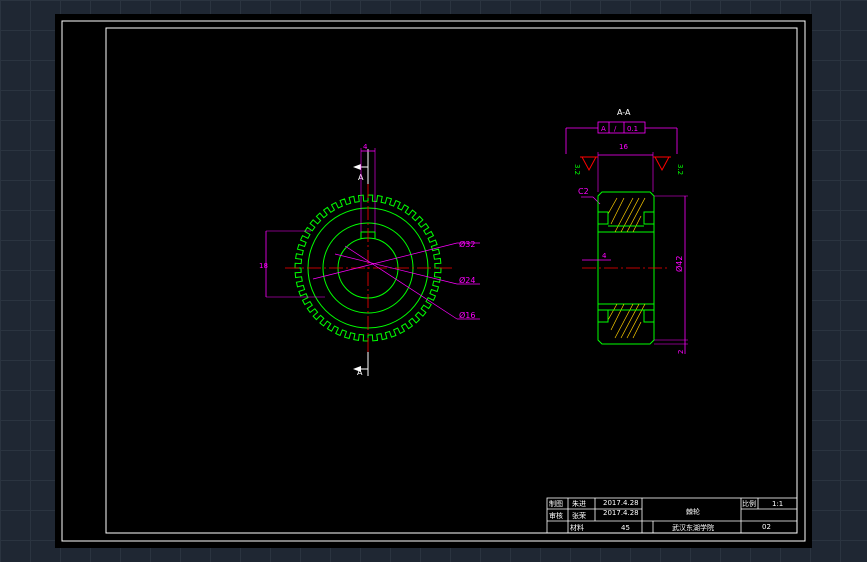  Describe the element at coordinates (579, 503) in the screenshot. I see `tb-row1-name: 朱进` at that location.